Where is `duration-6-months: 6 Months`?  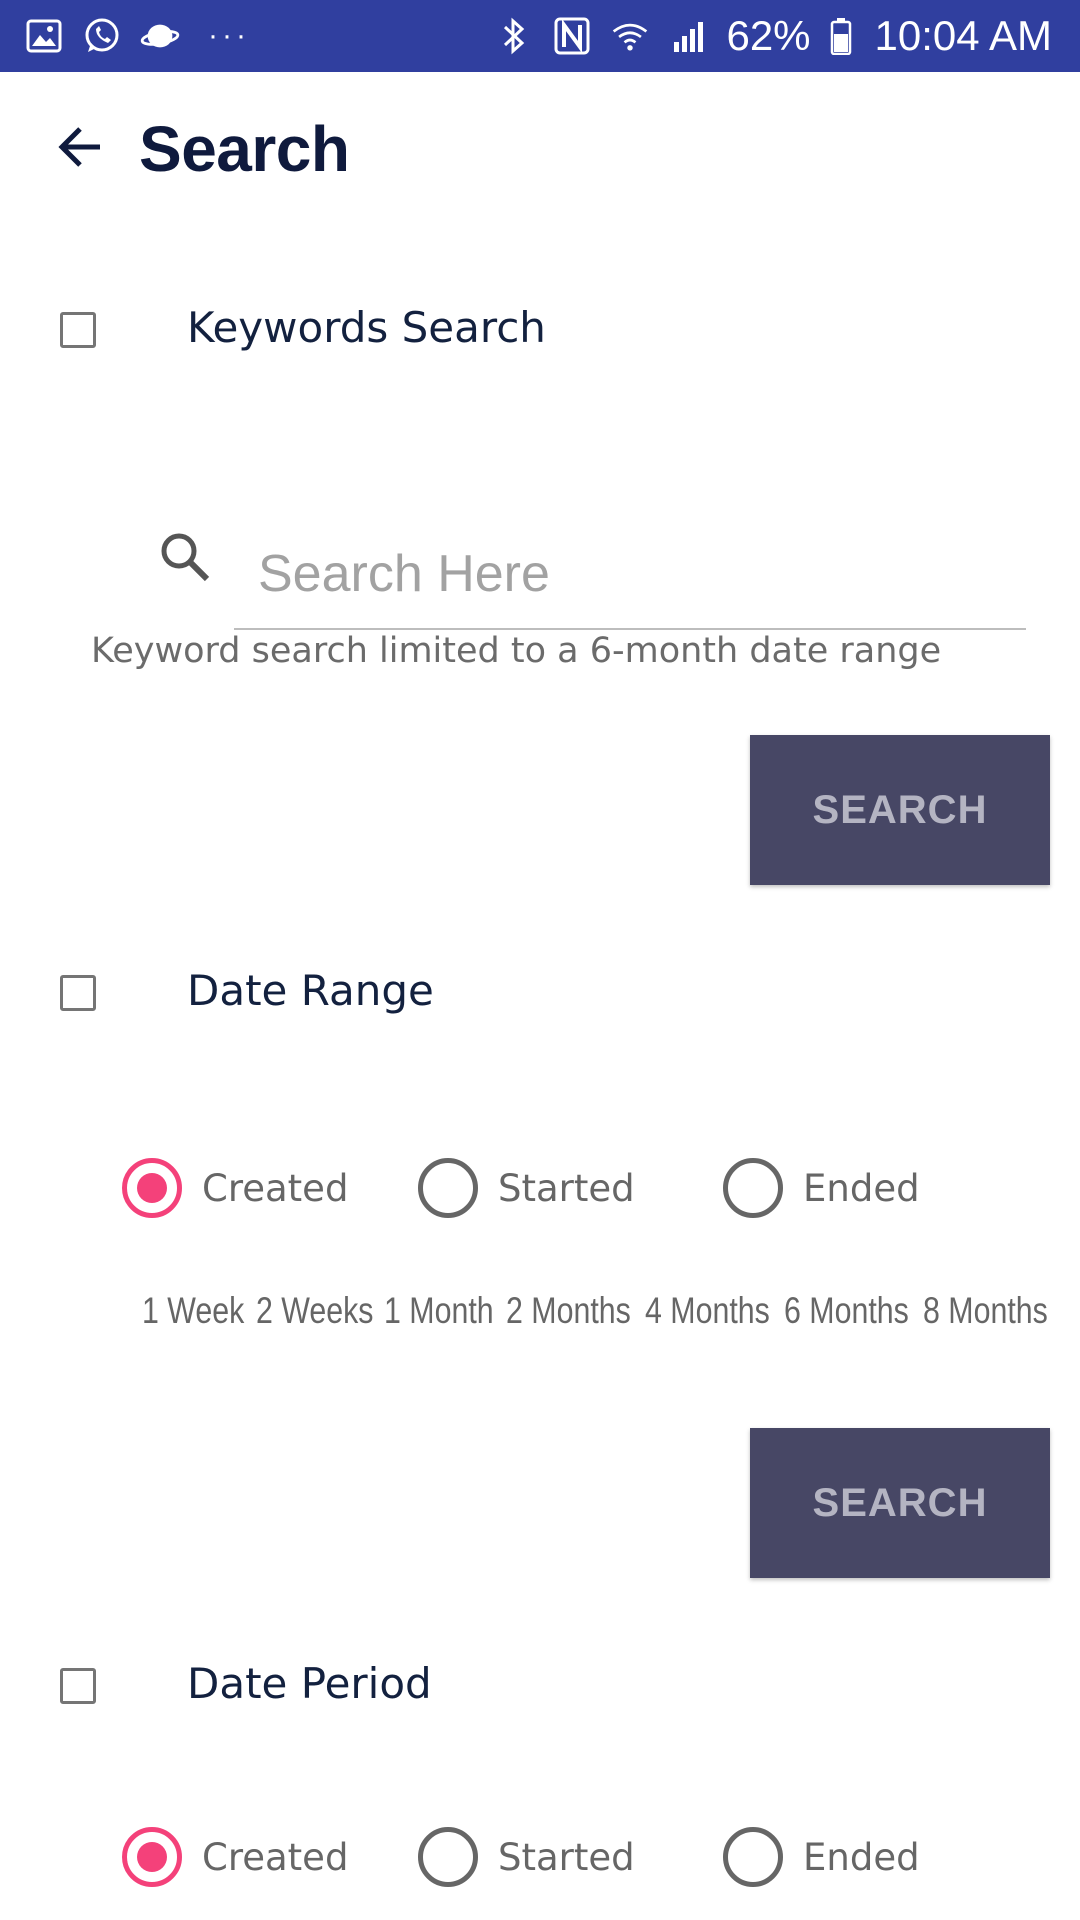
duration-6-months: 6 Months is located at coordinates (846, 1311).